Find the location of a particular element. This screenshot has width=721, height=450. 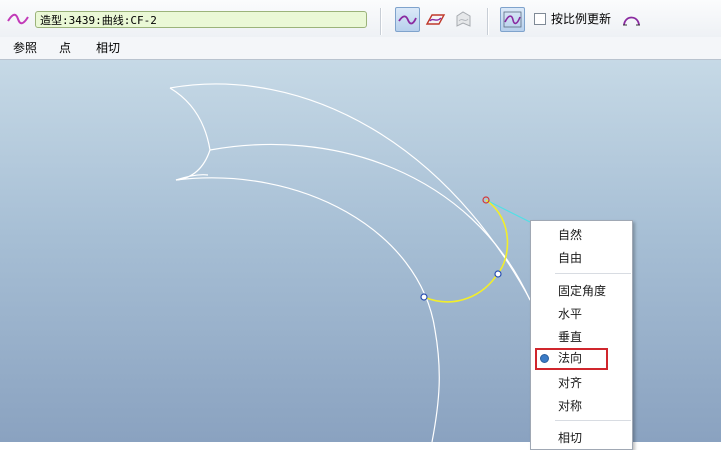

proportional-update-checkbox is located at coordinates (540, 19).